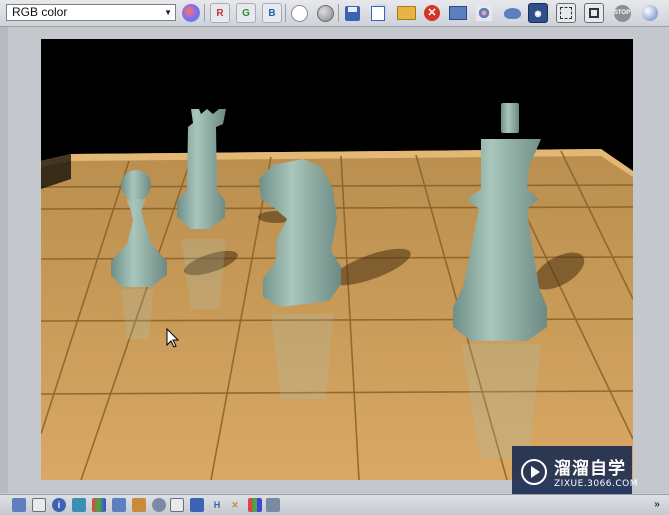  I want to click on channel-select-value: RGB color, so click(40, 12).